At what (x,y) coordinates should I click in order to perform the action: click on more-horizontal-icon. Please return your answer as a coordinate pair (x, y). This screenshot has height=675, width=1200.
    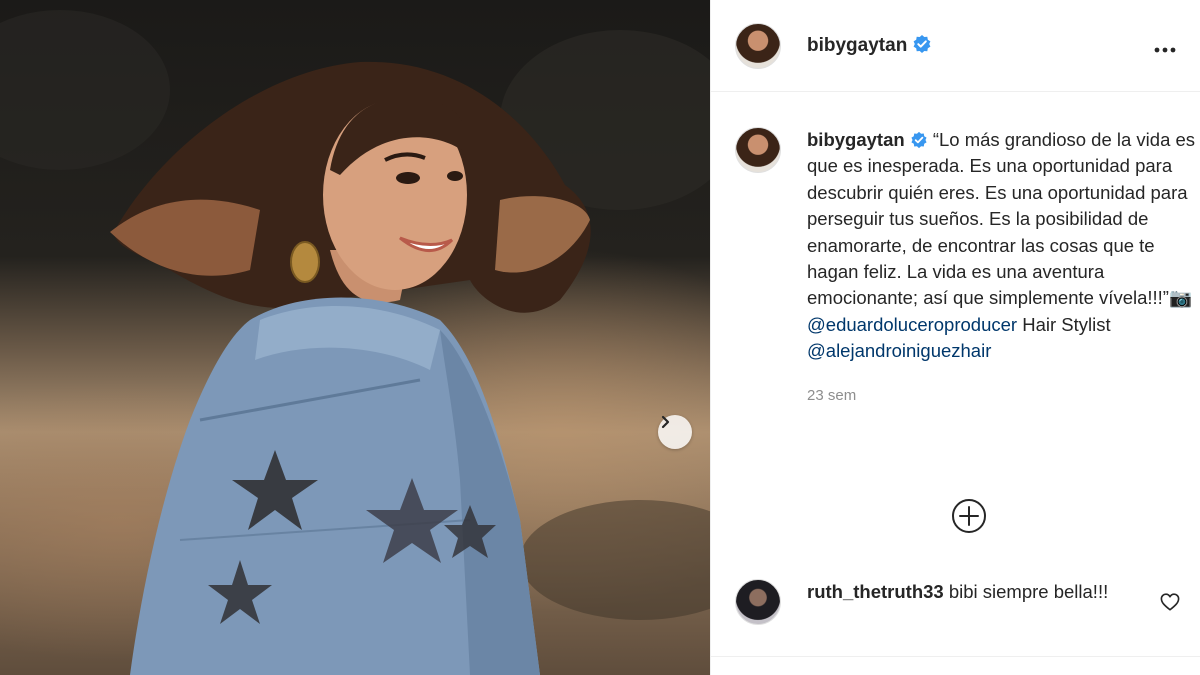
    Looking at the image, I should click on (1165, 50).